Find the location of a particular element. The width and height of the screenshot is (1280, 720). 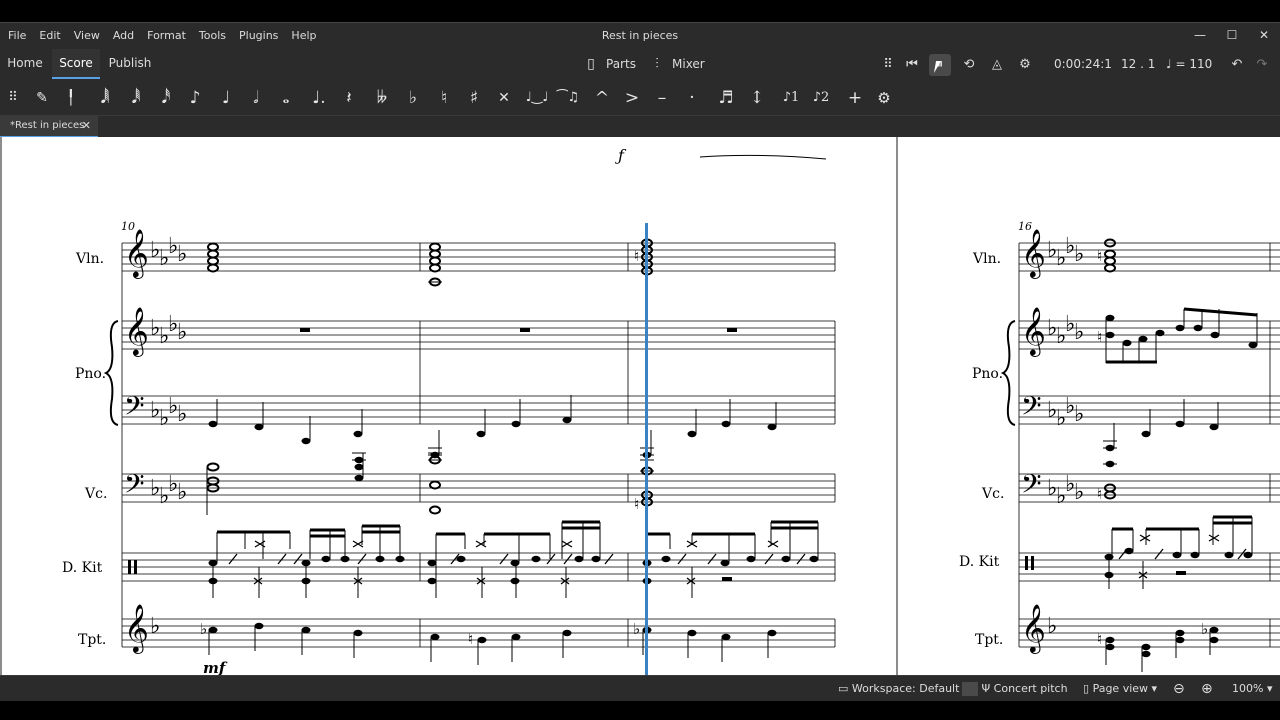

staccato-icon: · is located at coordinates (692, 98).